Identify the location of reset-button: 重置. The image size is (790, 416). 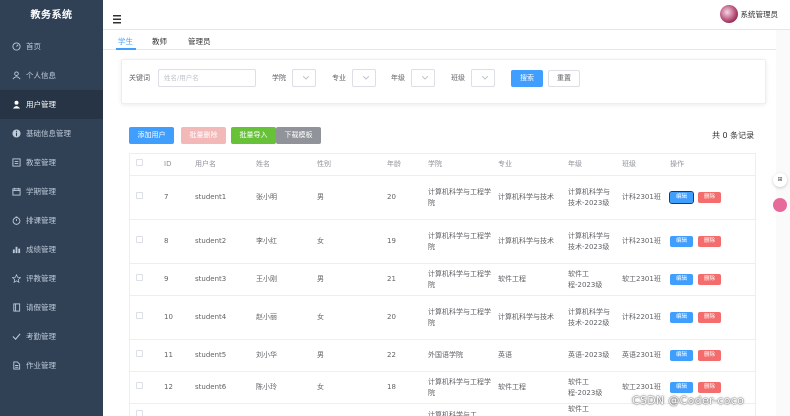
(564, 78).